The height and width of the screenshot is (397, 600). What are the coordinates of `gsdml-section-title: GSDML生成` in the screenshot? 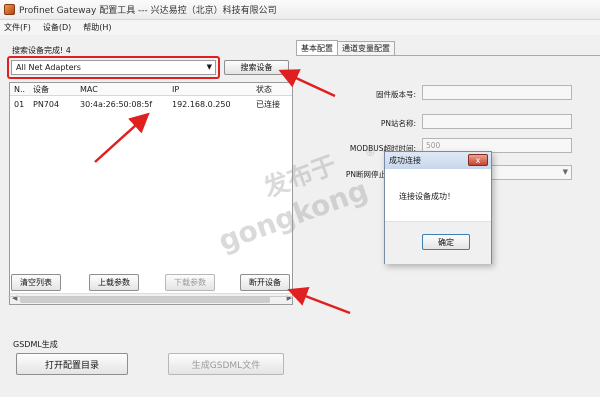 It's located at (35, 344).